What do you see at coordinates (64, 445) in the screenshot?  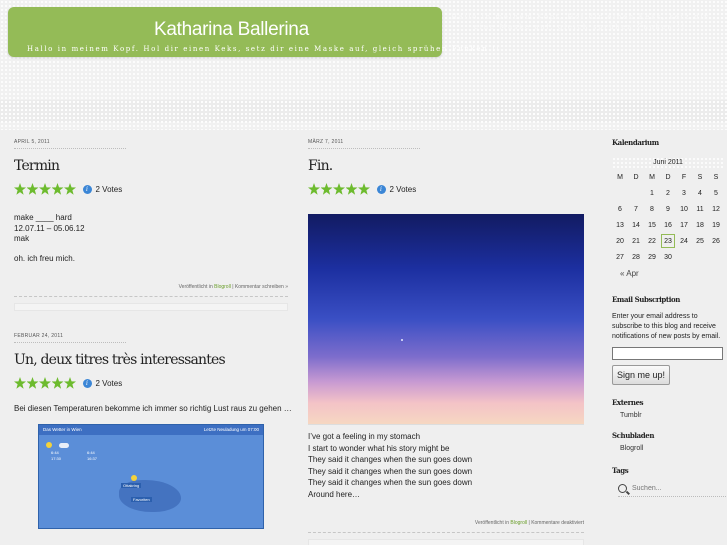 I see `cloud-icon` at bounding box center [64, 445].